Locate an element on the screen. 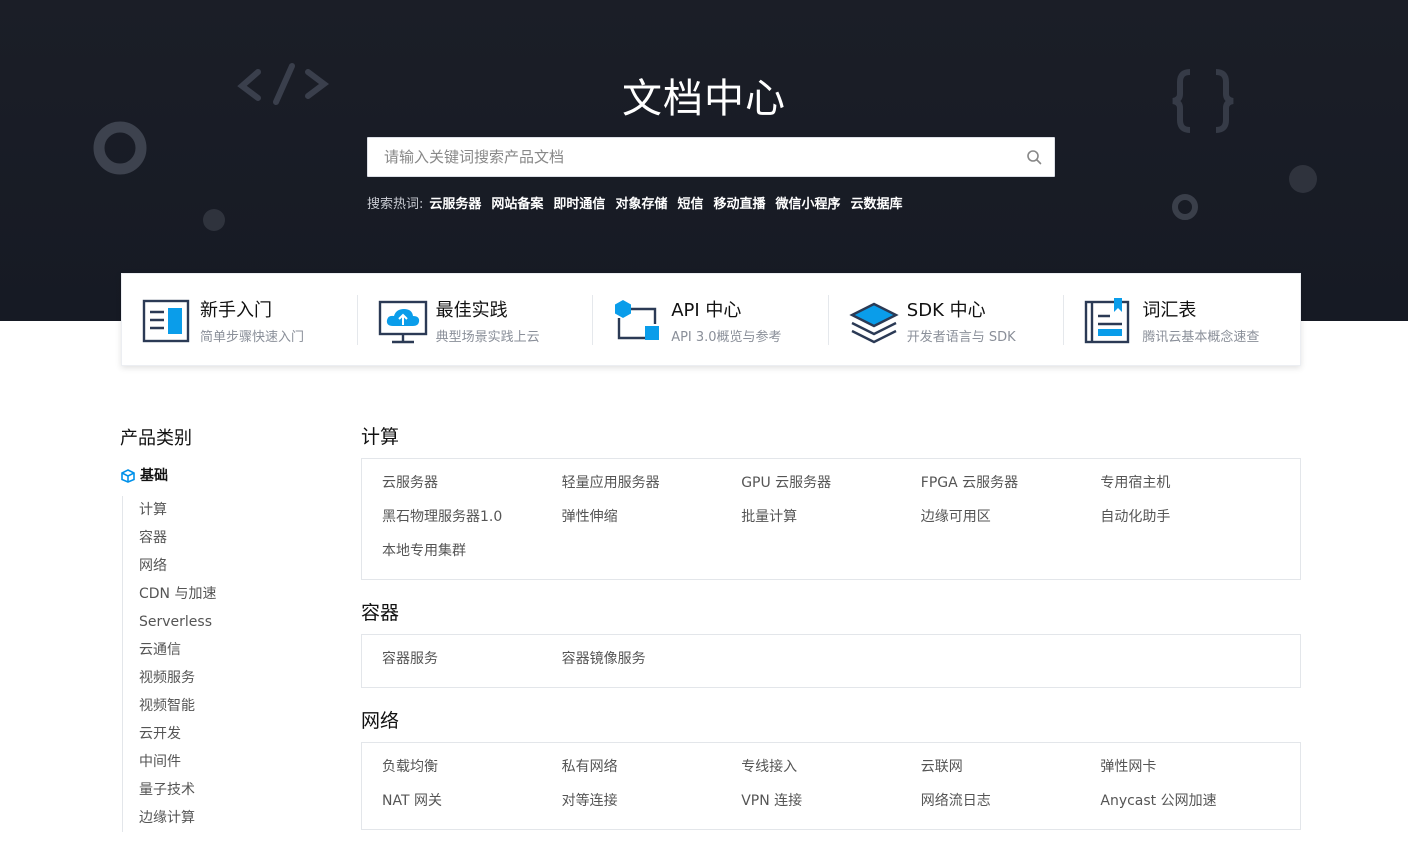 This screenshot has width=1408, height=850. sidebar-item-video-ai: 视频智能 is located at coordinates (234, 706).